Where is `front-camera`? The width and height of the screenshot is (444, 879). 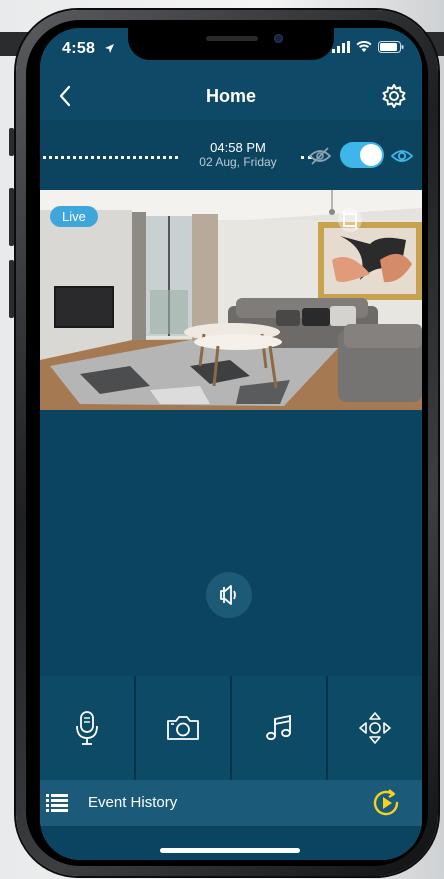 front-camera is located at coordinates (278, 38).